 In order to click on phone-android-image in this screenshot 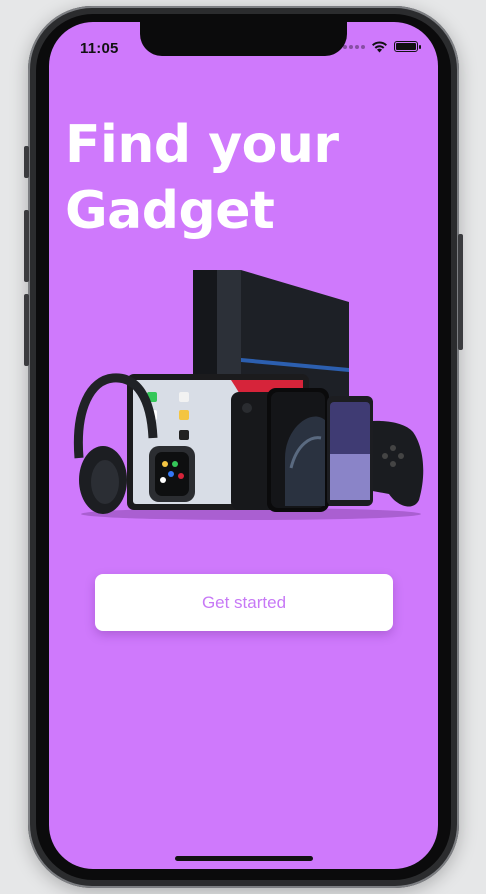, I will do `click(350, 451)`.